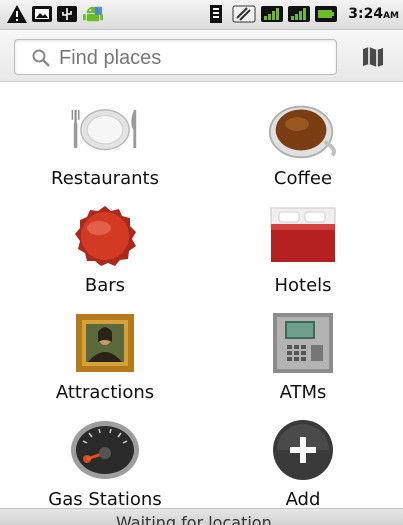  I want to click on category-bars: Bars, so click(105, 252).